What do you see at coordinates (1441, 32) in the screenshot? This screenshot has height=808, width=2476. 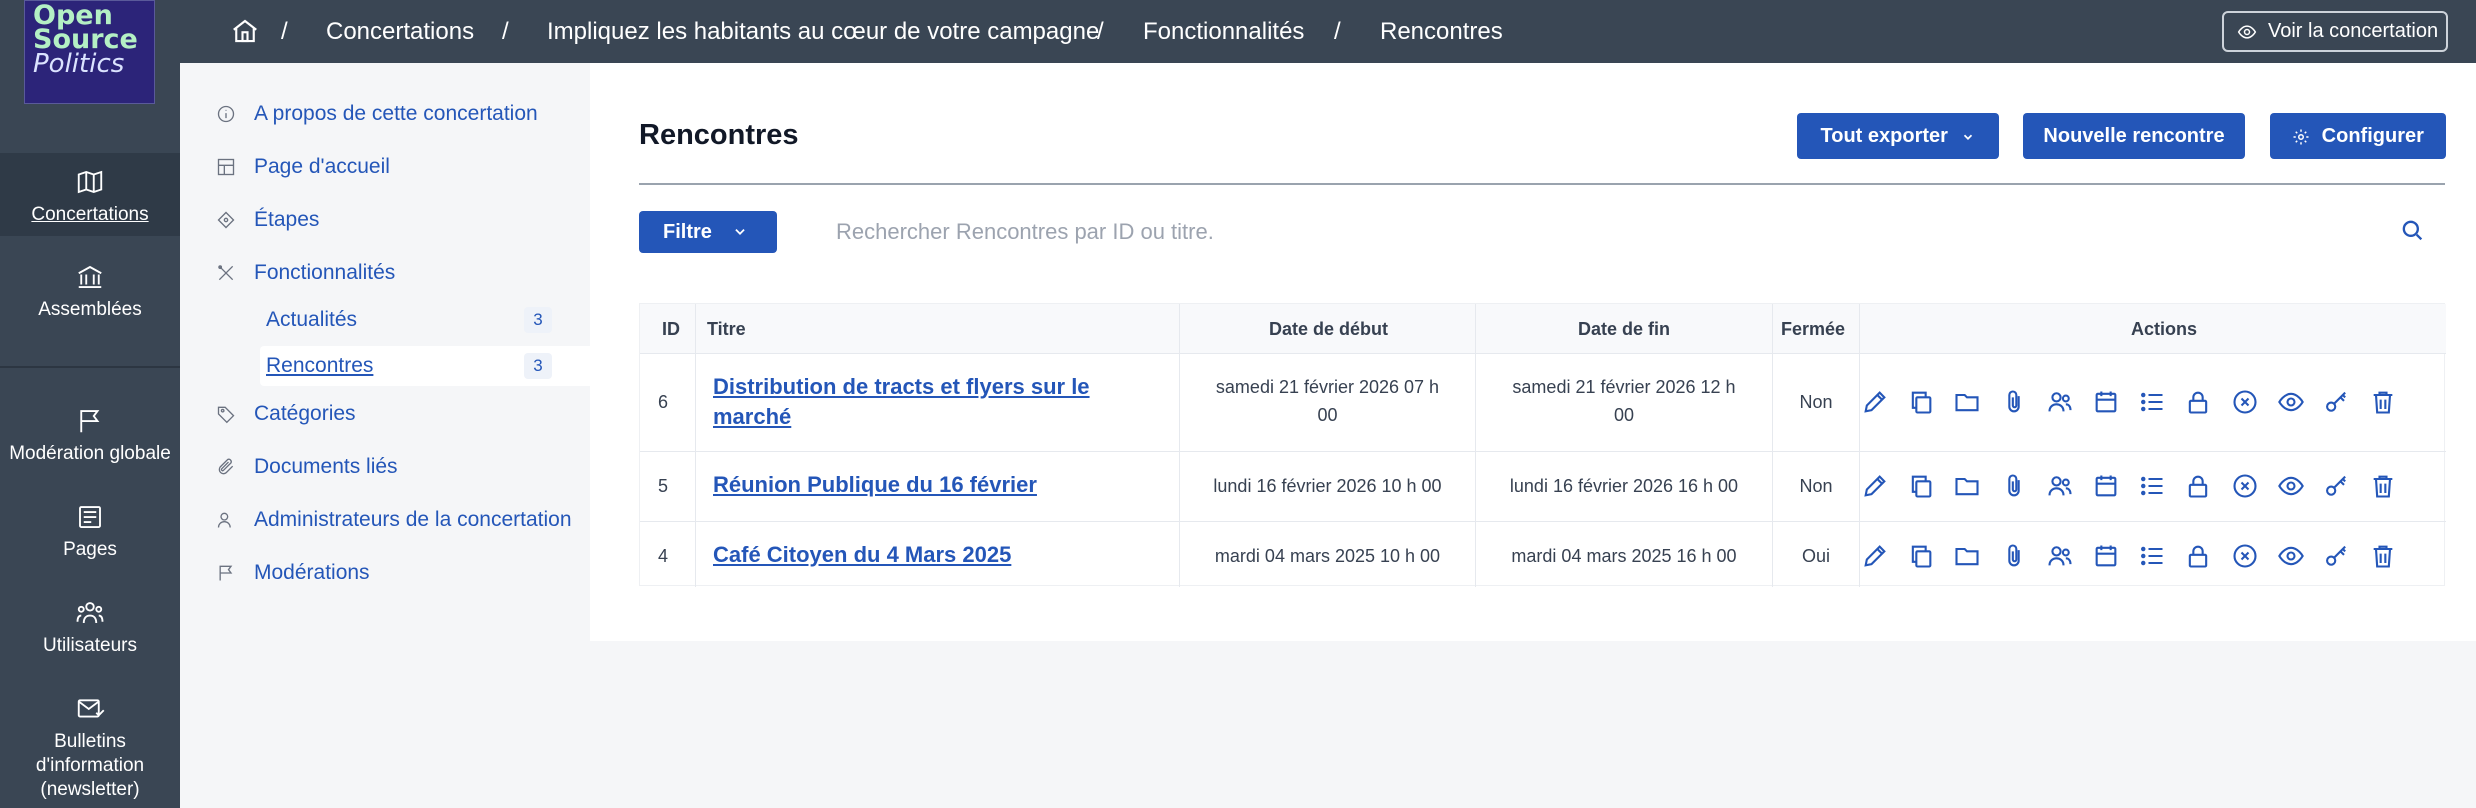 I see `breadcrumb-rencontres: Rencontres` at bounding box center [1441, 32].